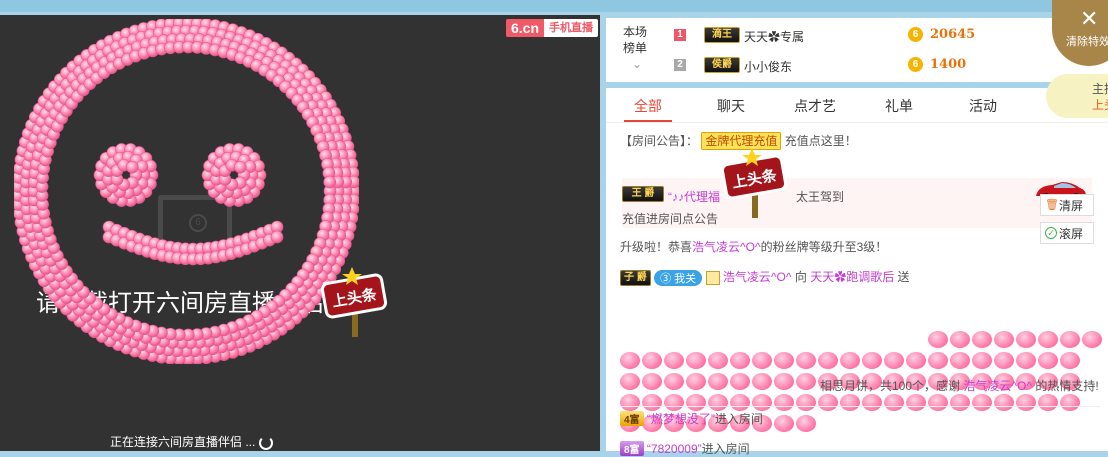  What do you see at coordinates (1052, 205) in the screenshot?
I see `trash-icon: 🗑` at bounding box center [1052, 205].